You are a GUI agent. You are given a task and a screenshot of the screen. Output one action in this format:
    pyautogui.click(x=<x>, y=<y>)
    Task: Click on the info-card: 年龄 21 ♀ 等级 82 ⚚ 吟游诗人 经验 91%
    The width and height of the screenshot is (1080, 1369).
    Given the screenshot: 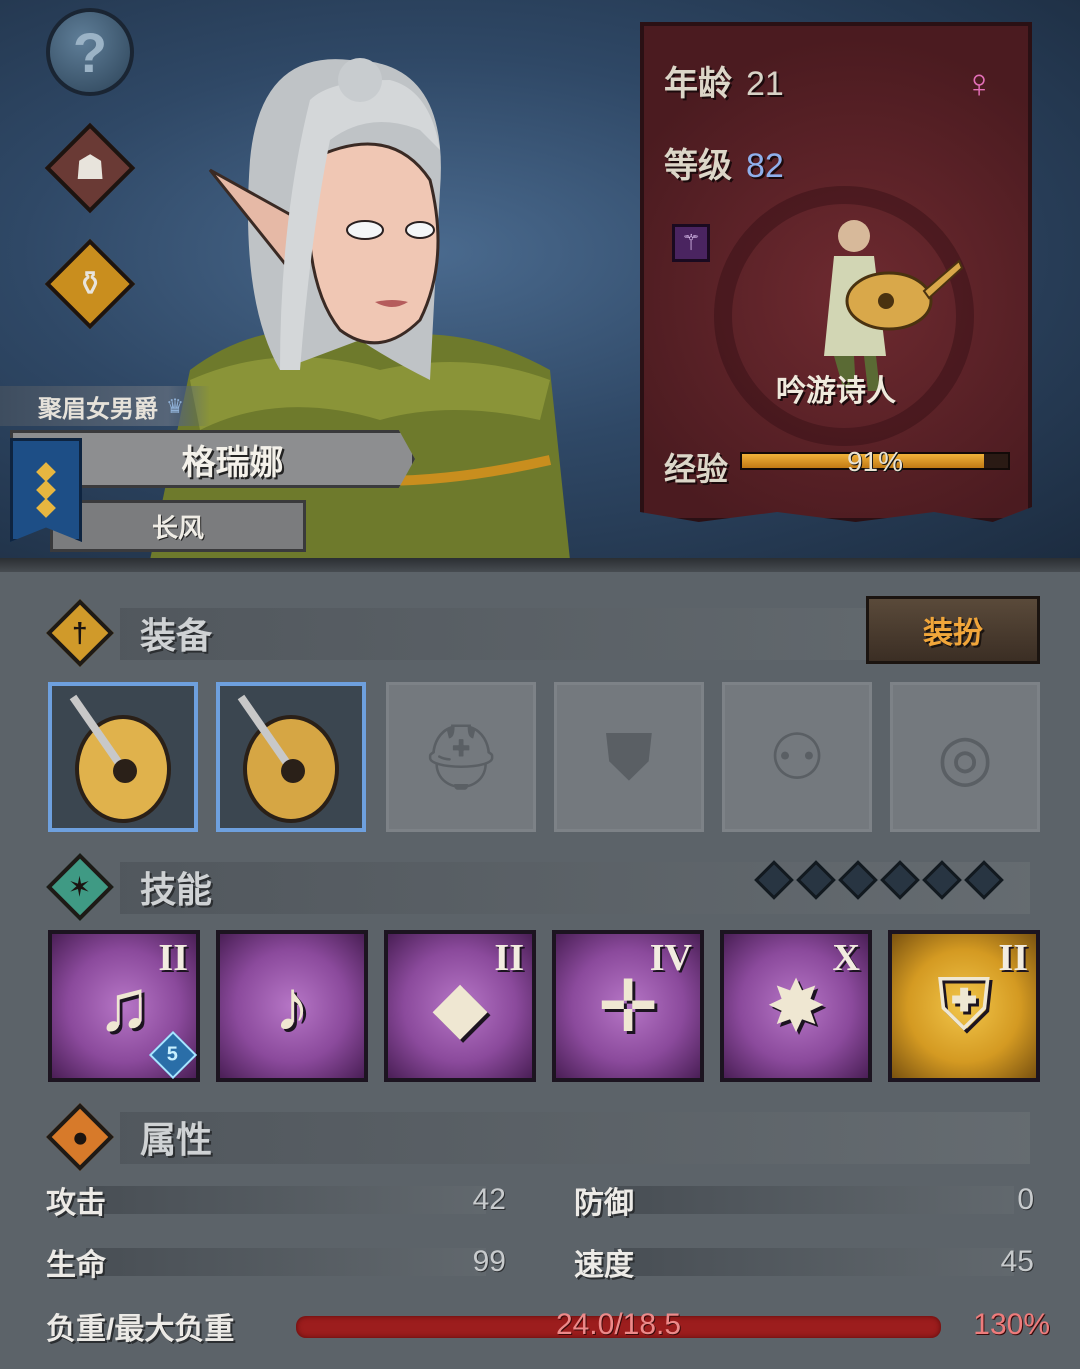 What is the action you would take?
    pyautogui.click(x=836, y=272)
    